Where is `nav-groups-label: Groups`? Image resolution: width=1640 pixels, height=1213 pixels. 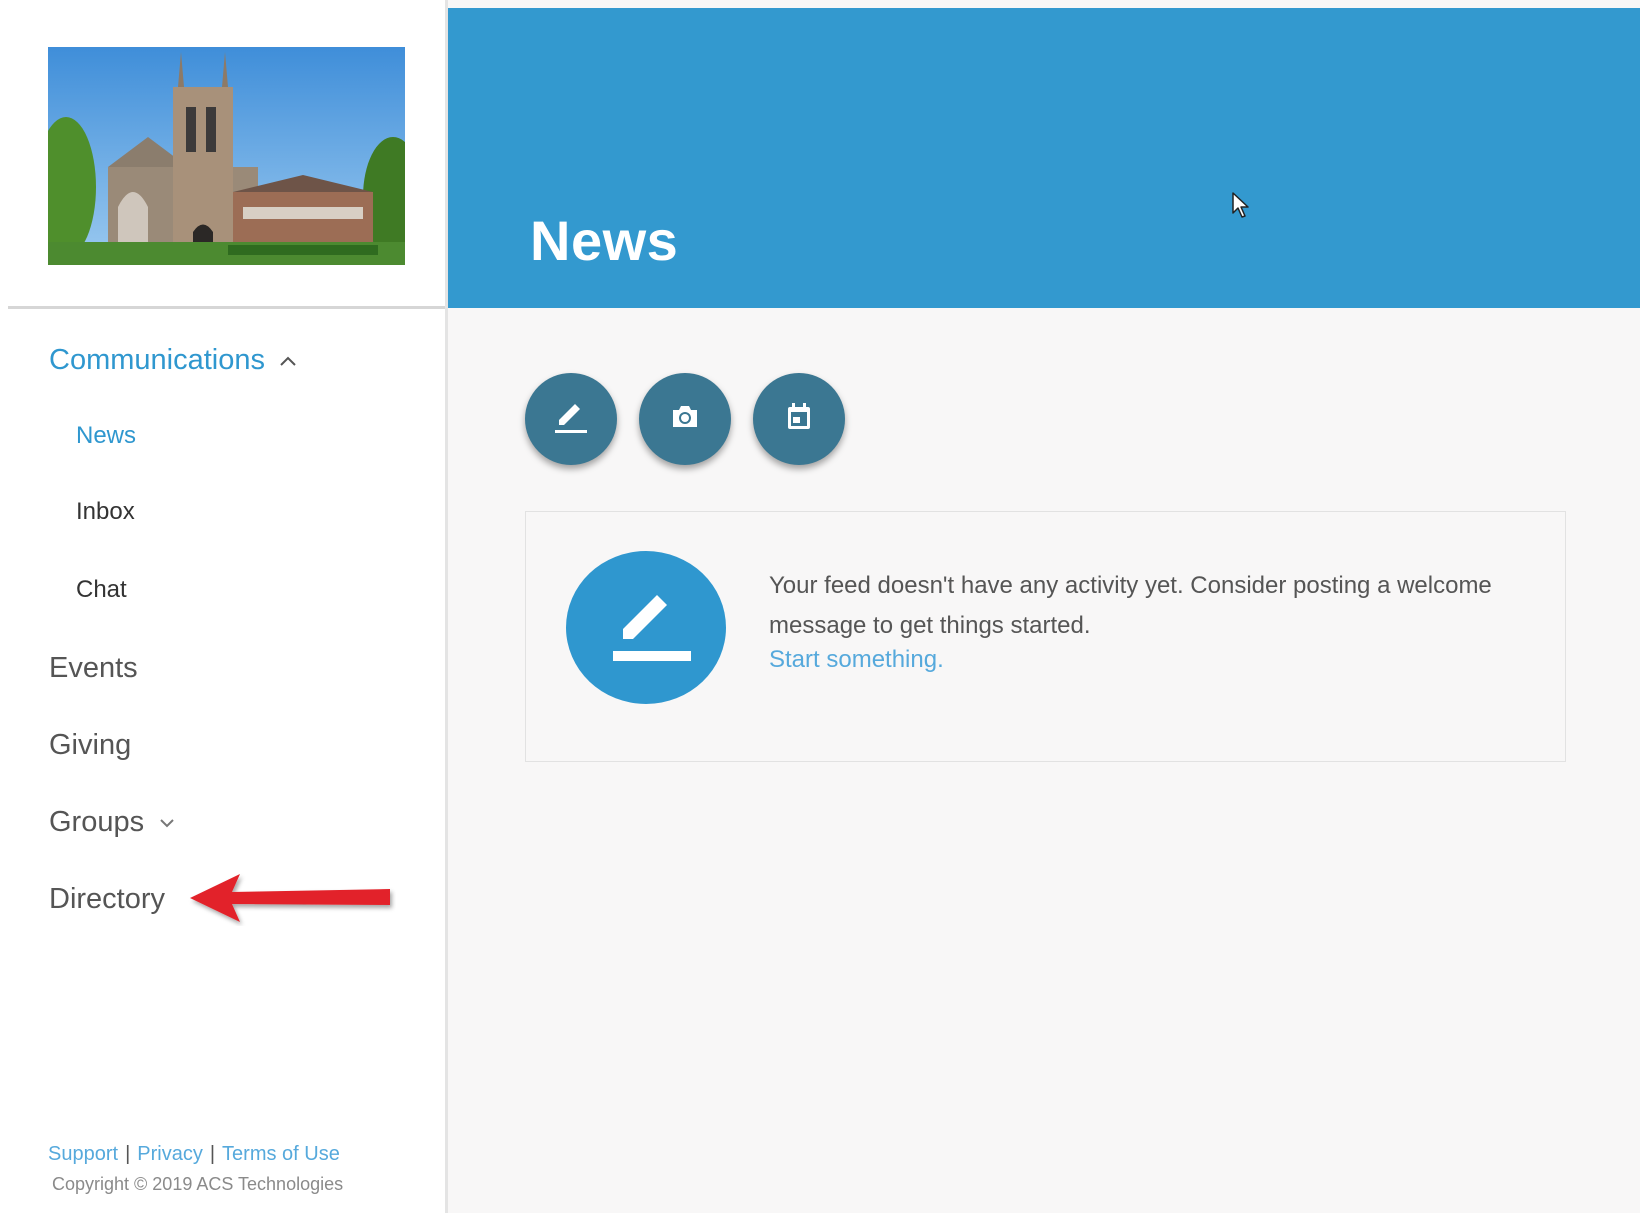
nav-groups-label: Groups is located at coordinates (97, 822).